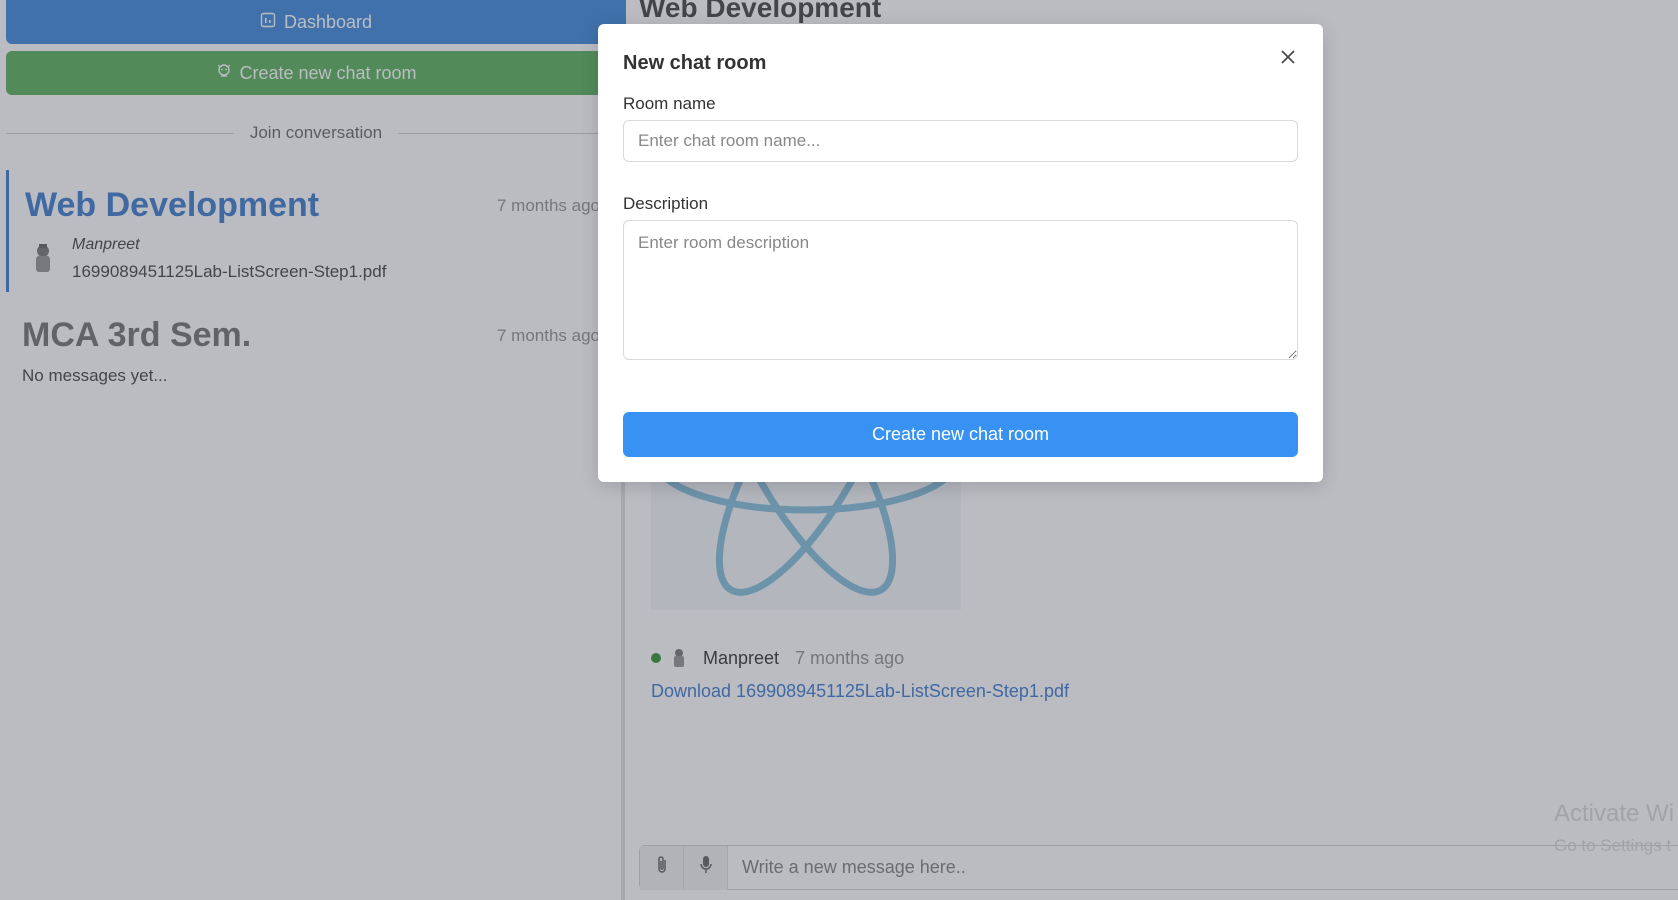 Image resolution: width=1678 pixels, height=900 pixels. Describe the element at coordinates (695, 63) in the screenshot. I see `modal-title: New chat room` at that location.